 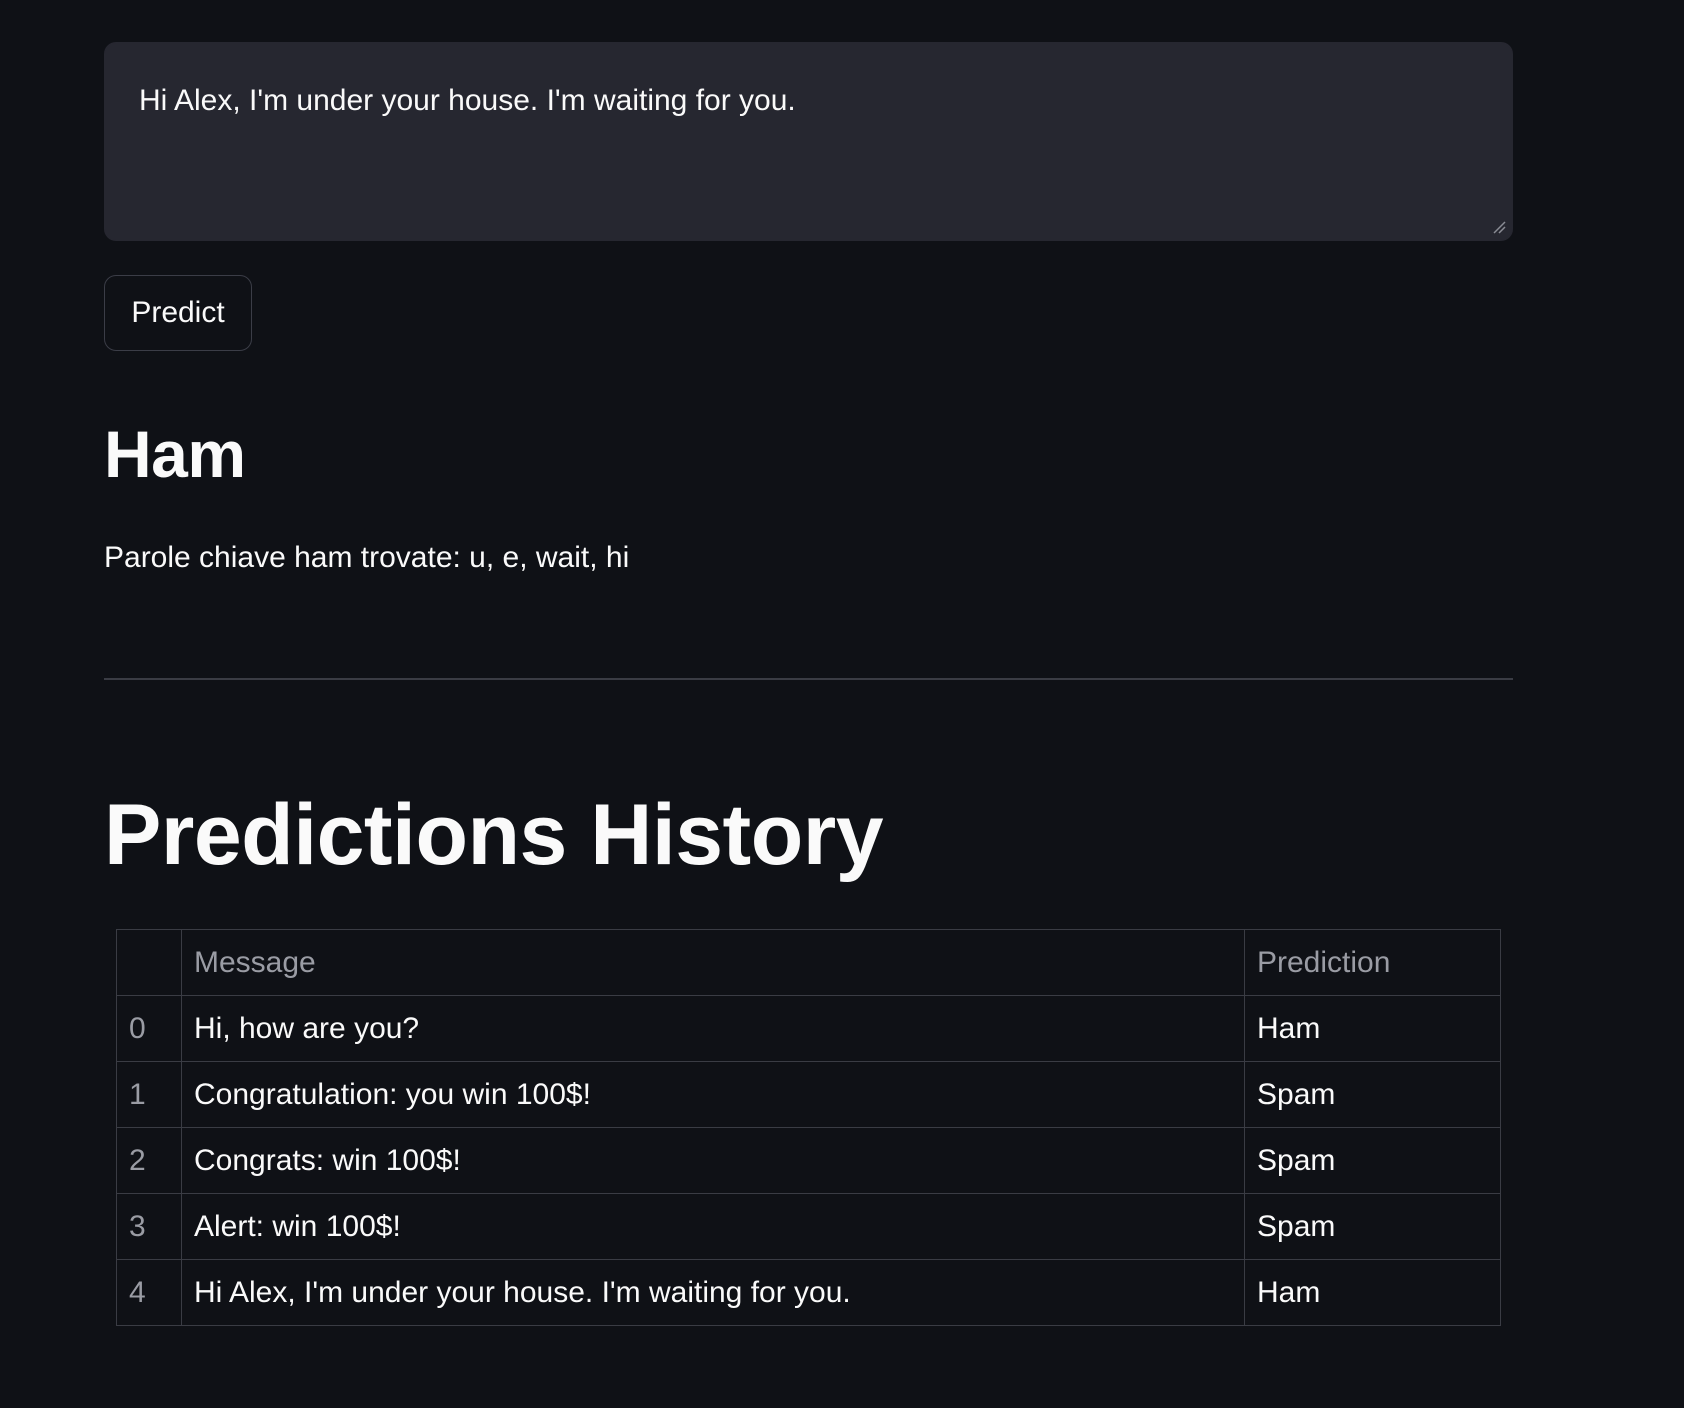 What do you see at coordinates (713, 1094) in the screenshot?
I see `row-message: Congratulation: you win 100$!` at bounding box center [713, 1094].